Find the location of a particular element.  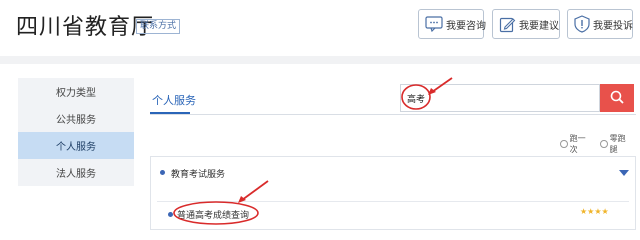

consult-button-label: 我要咨询 is located at coordinates (466, 26).